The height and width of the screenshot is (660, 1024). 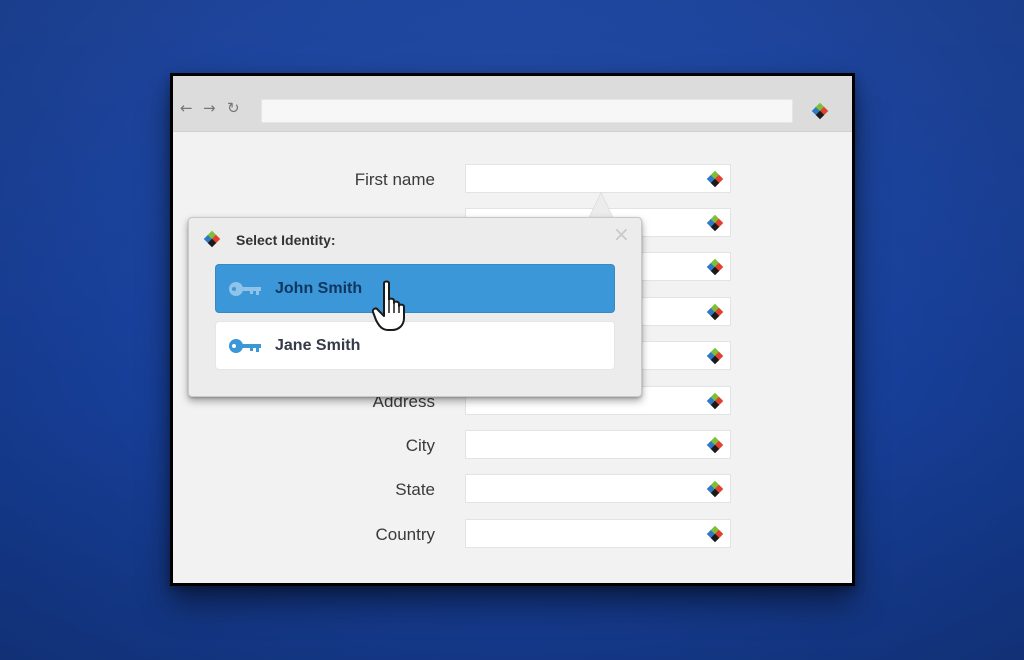 What do you see at coordinates (415, 288) in the screenshot?
I see `identity-option-john-smith: John Smith` at bounding box center [415, 288].